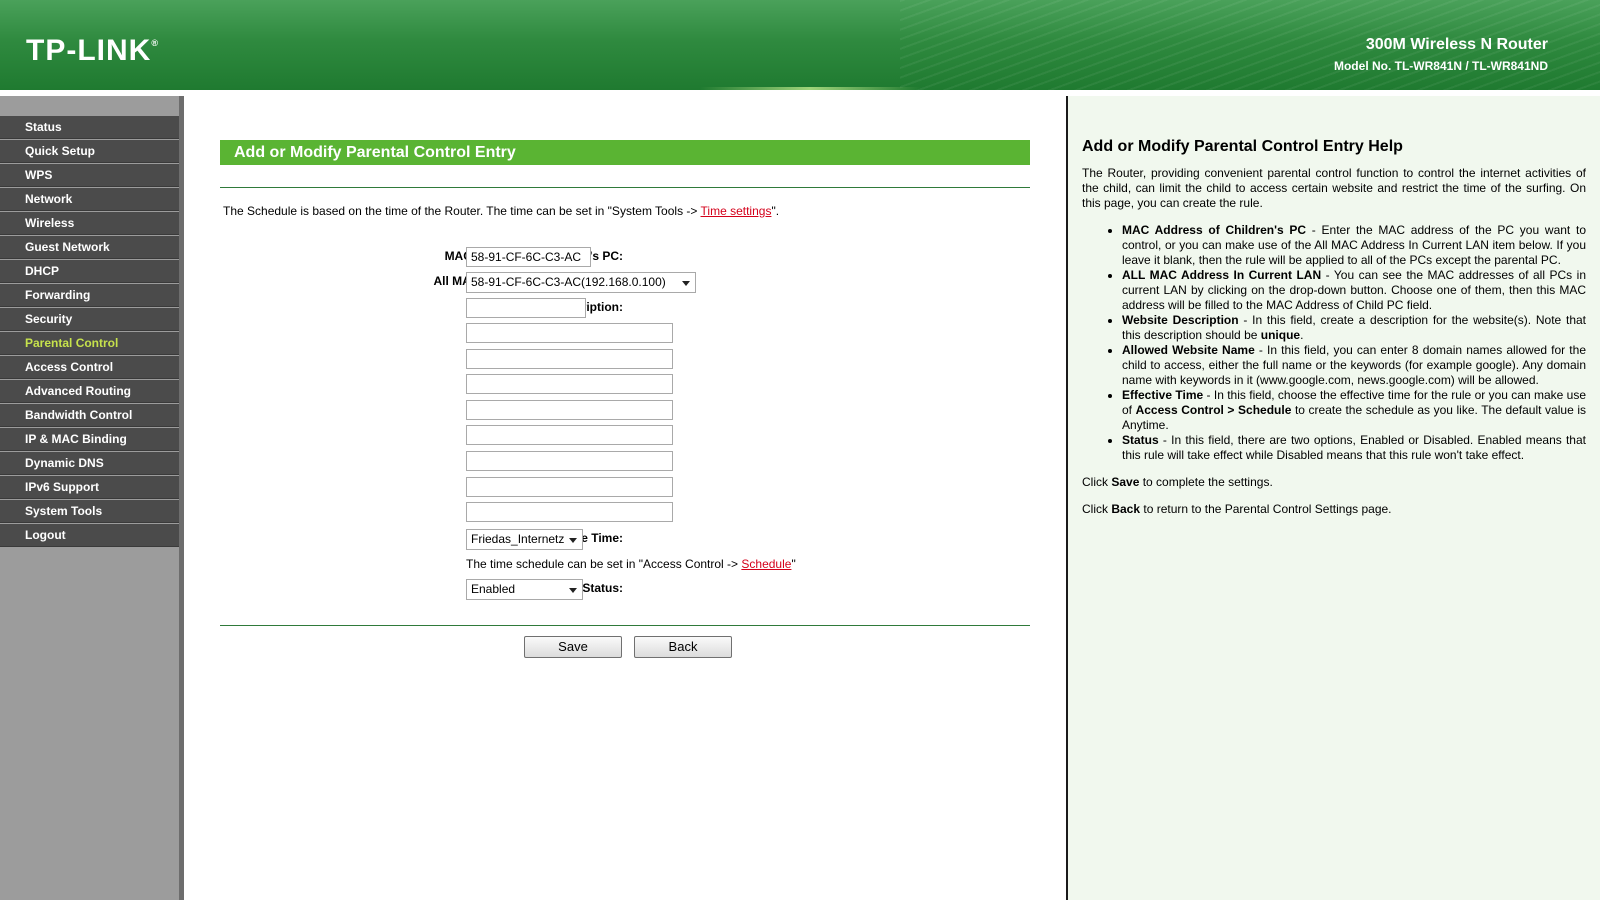  What do you see at coordinates (91, 439) in the screenshot?
I see `sidebar-item-ip-mac-binding: IP & MAC Binding` at bounding box center [91, 439].